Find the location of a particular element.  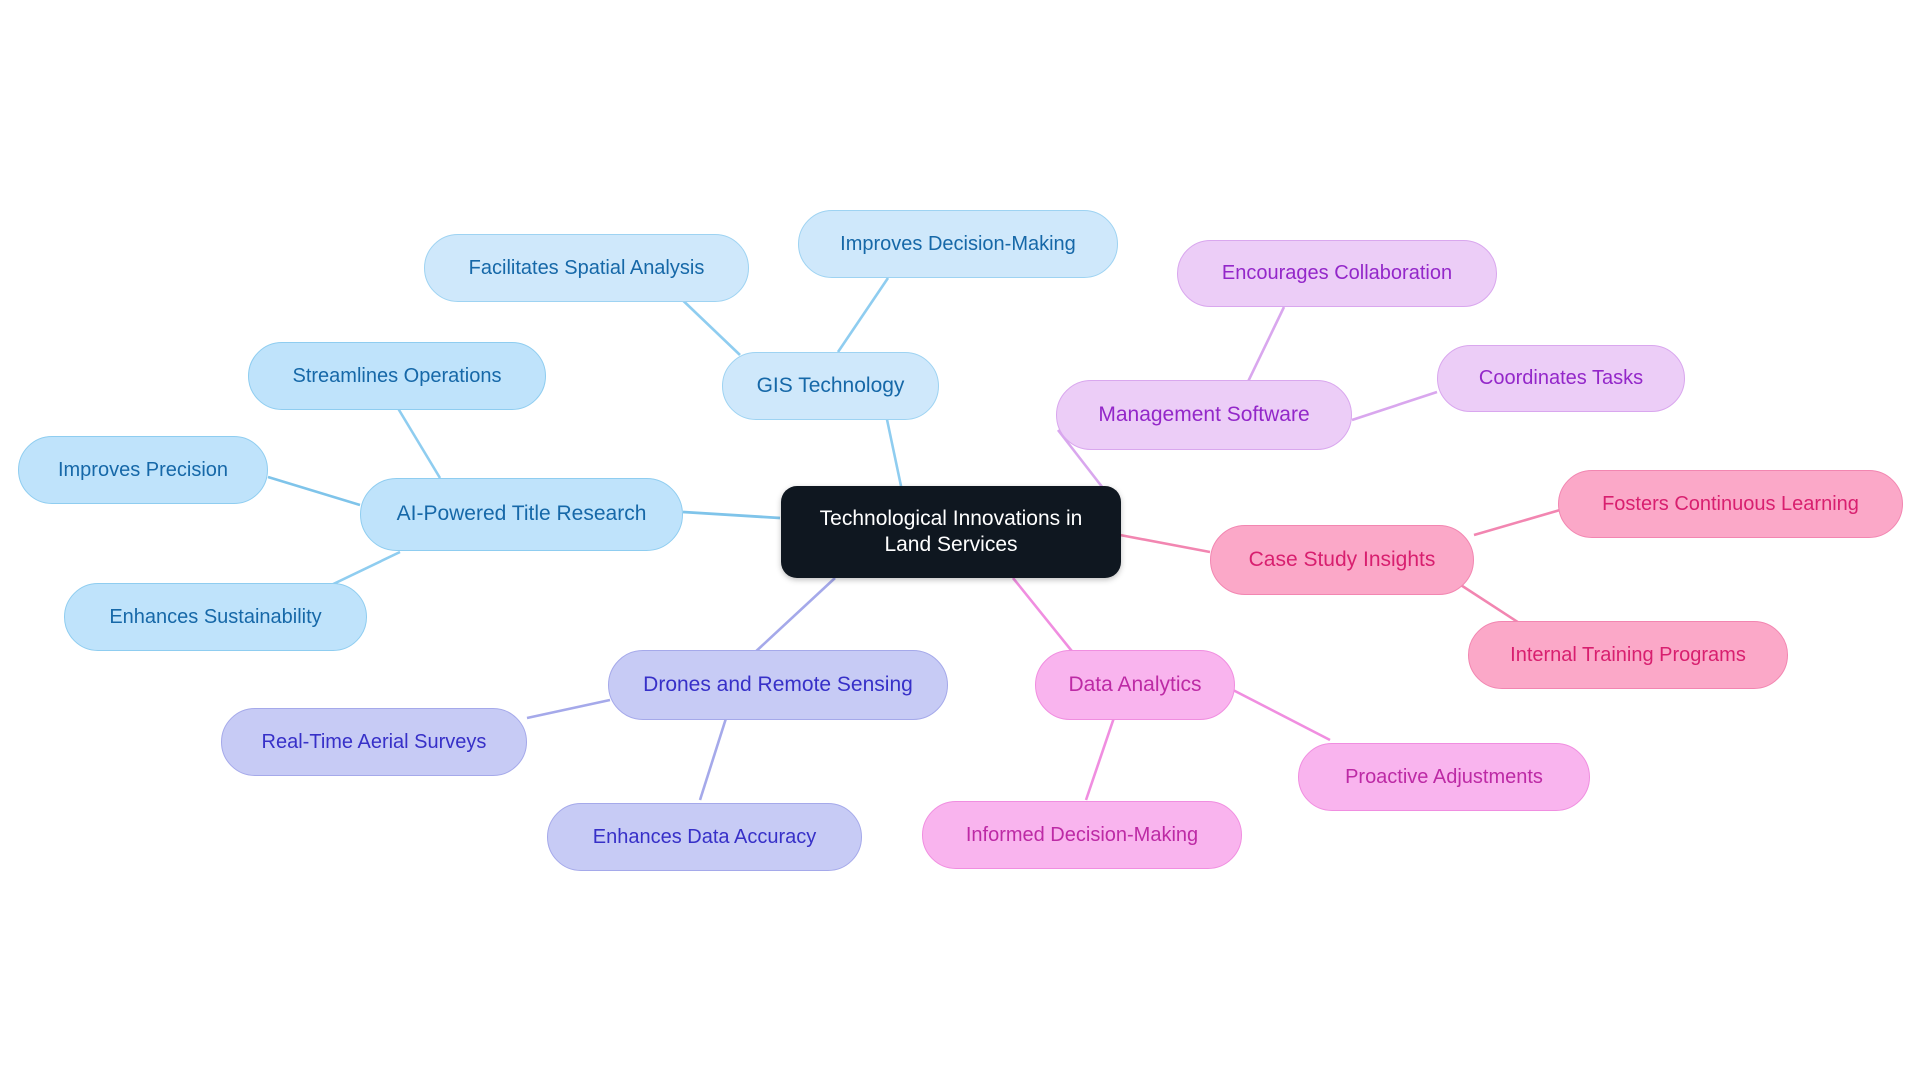

branch-label-management-software: Management Software is located at coordinates (1204, 414).